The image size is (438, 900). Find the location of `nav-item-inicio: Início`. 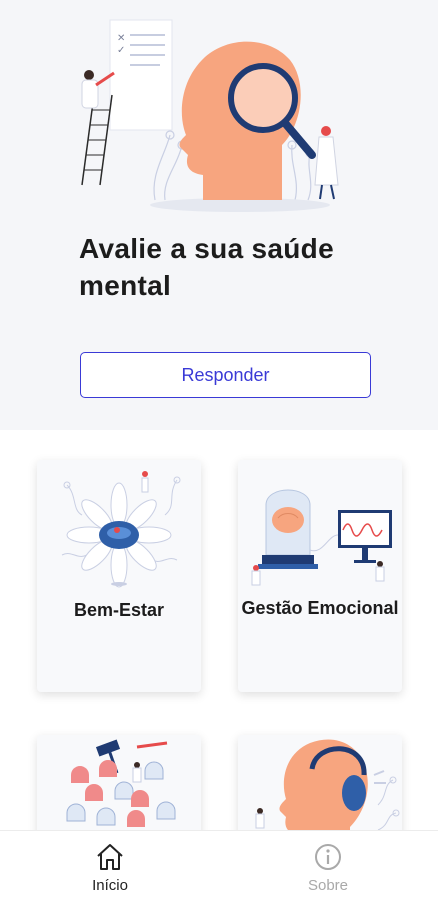

nav-item-inicio: Início is located at coordinates (110, 865).